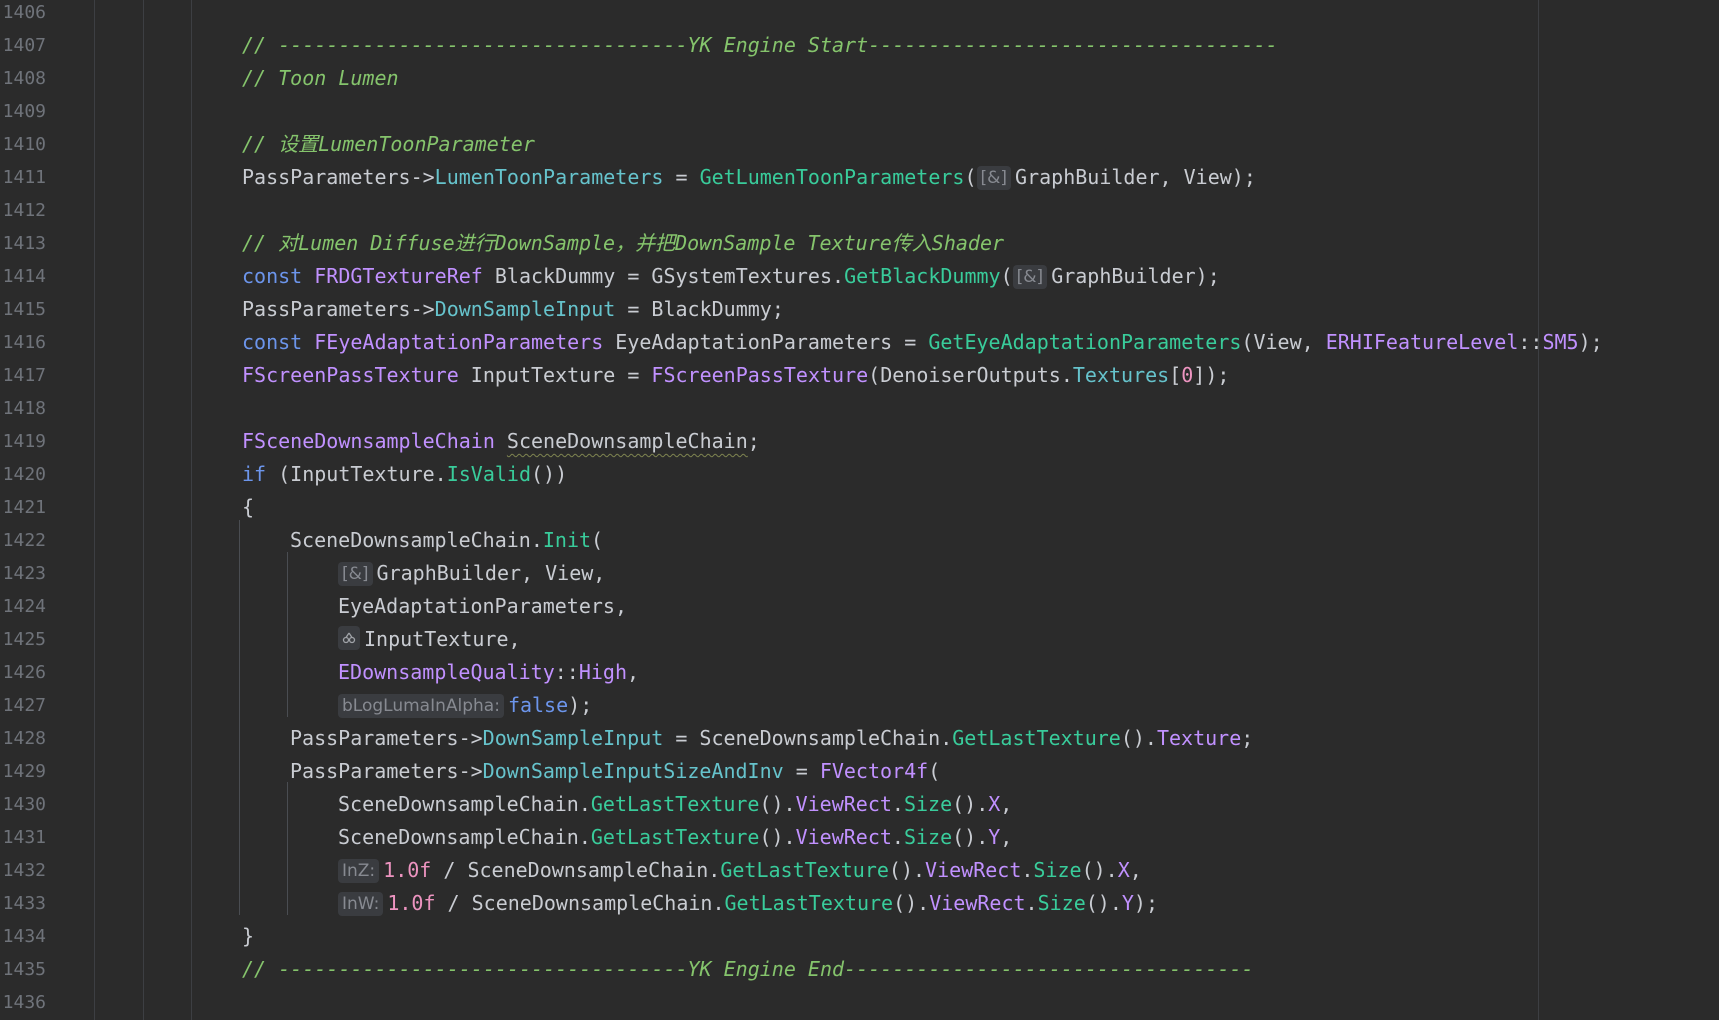 The height and width of the screenshot is (1020, 1719). I want to click on line-number: 1422, so click(23, 540).